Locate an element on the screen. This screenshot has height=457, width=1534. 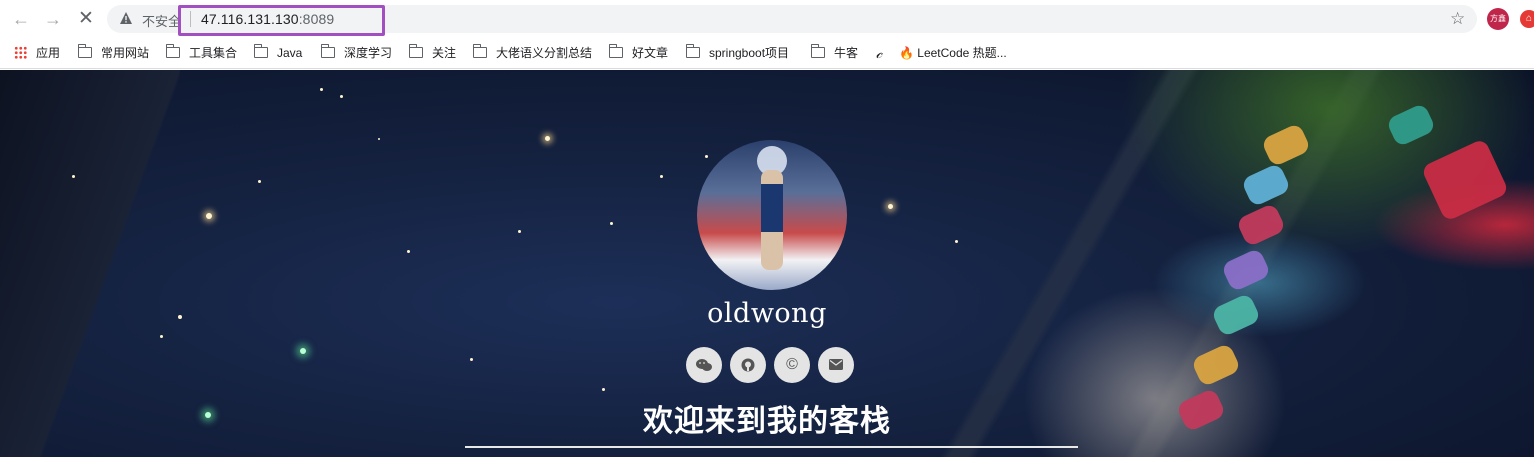
bookmark-star-icon: ☆ is located at coordinates (1457, 19).